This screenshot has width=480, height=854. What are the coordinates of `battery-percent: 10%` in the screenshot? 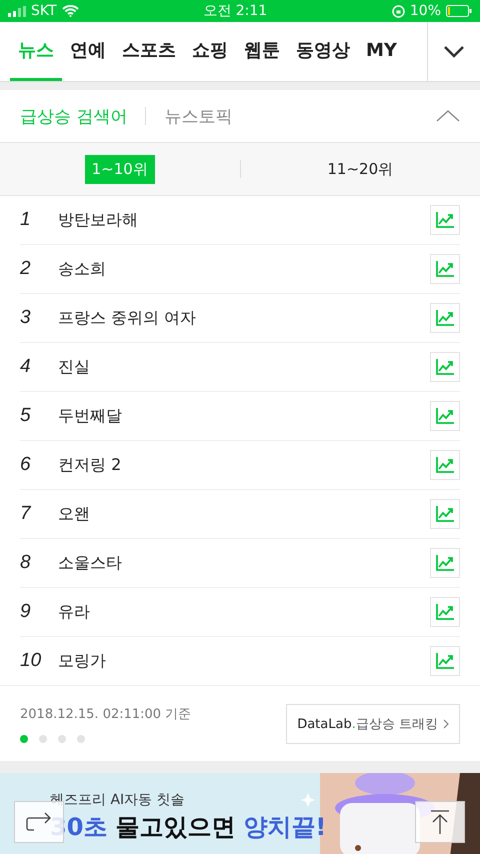 It's located at (425, 11).